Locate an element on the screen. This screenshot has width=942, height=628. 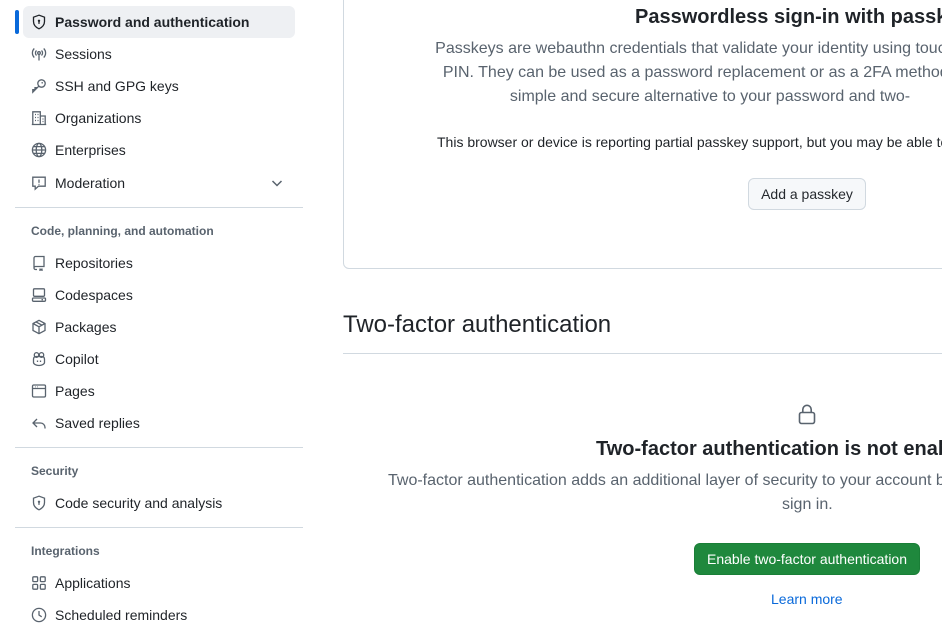
enable-two-factor-button: Enable two-factor authentication is located at coordinates (807, 559).